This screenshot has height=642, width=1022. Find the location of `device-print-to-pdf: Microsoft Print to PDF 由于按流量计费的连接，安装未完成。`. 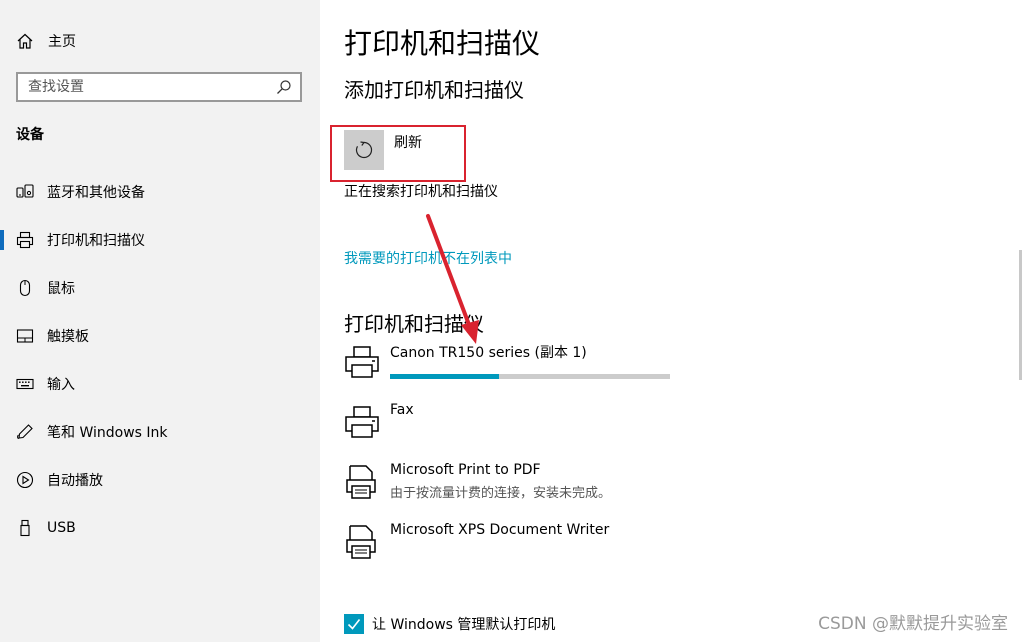

device-print-to-pdf: Microsoft Print to PDF 由于按流量计费的连接，安装未完成。 is located at coordinates (524, 488).